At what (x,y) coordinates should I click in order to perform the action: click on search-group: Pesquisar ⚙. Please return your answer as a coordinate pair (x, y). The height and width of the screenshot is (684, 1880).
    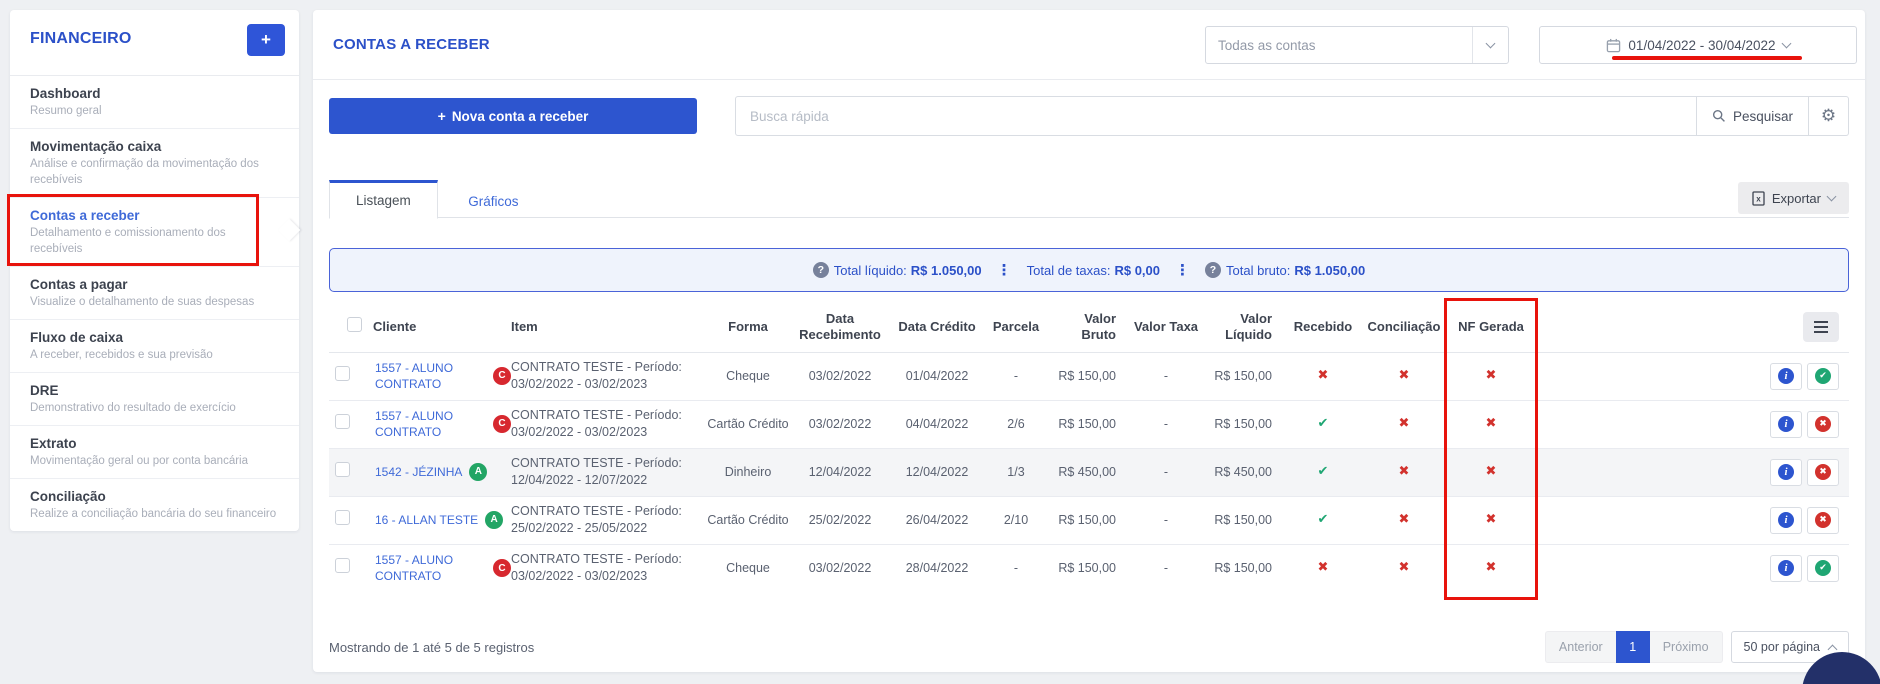
    Looking at the image, I should click on (1292, 116).